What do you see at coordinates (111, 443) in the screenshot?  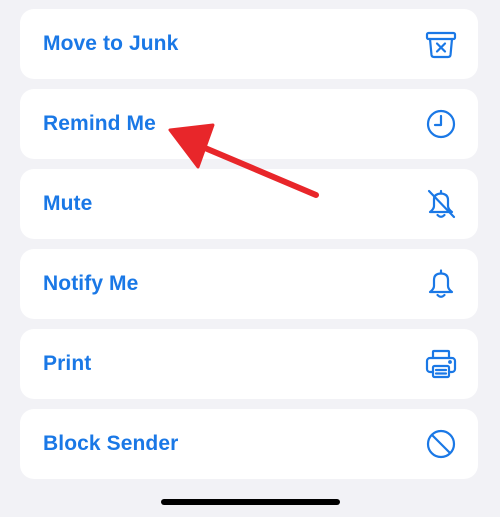 I see `block-sender-label: Block Sender` at bounding box center [111, 443].